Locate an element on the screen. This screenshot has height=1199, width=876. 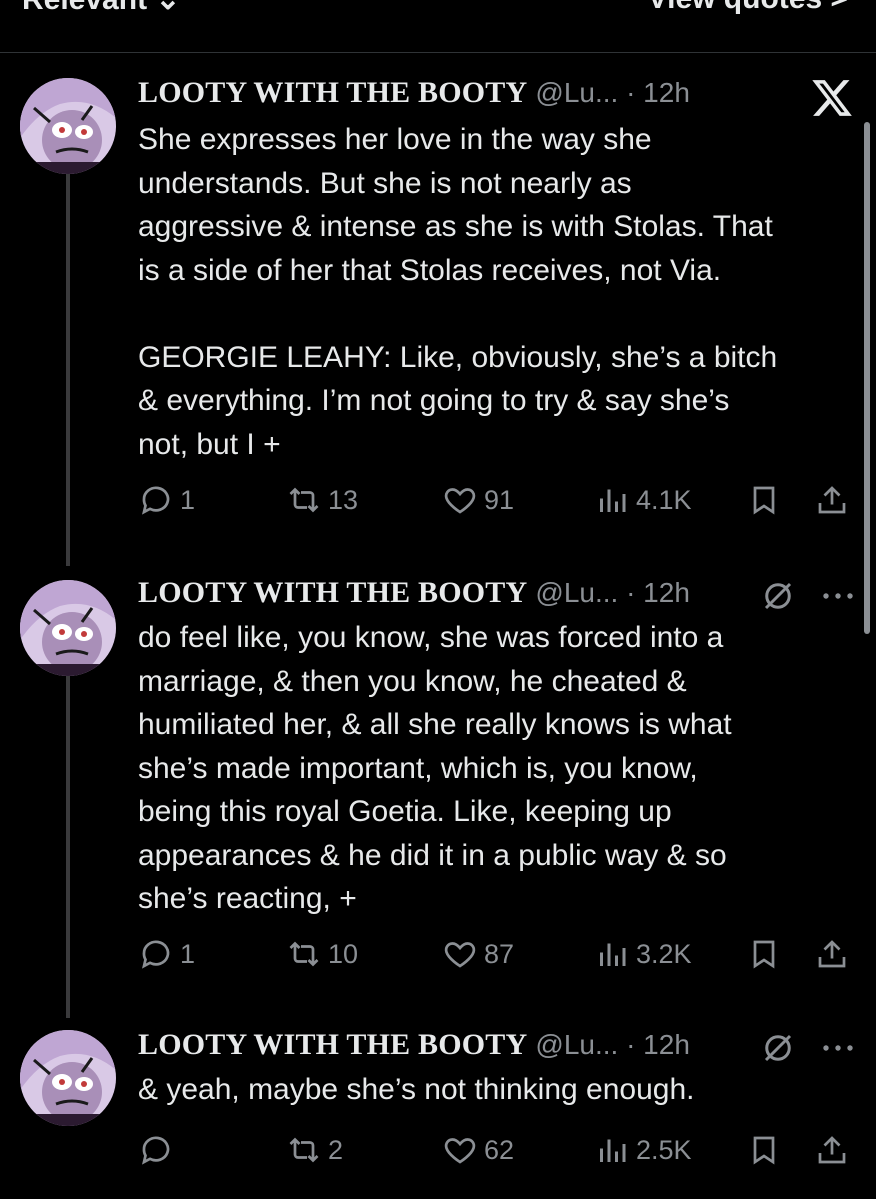
views-button: 2.5K is located at coordinates (643, 1150).